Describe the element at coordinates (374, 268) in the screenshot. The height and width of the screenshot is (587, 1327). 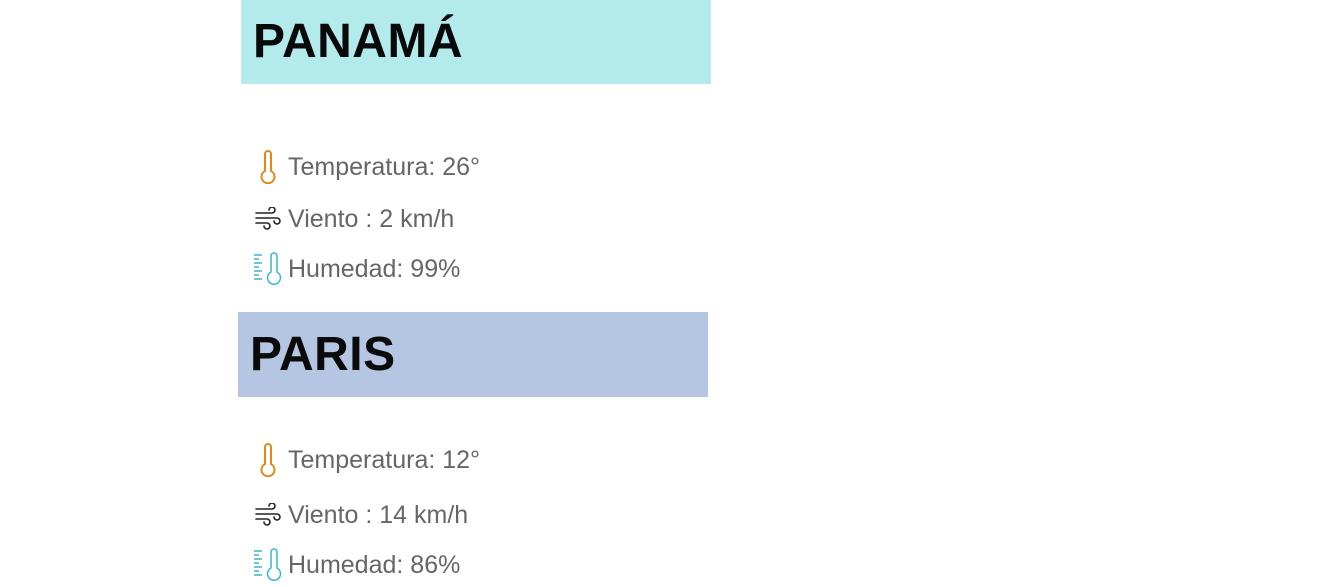
I see `humidity-text: Humedad: 99%` at that location.